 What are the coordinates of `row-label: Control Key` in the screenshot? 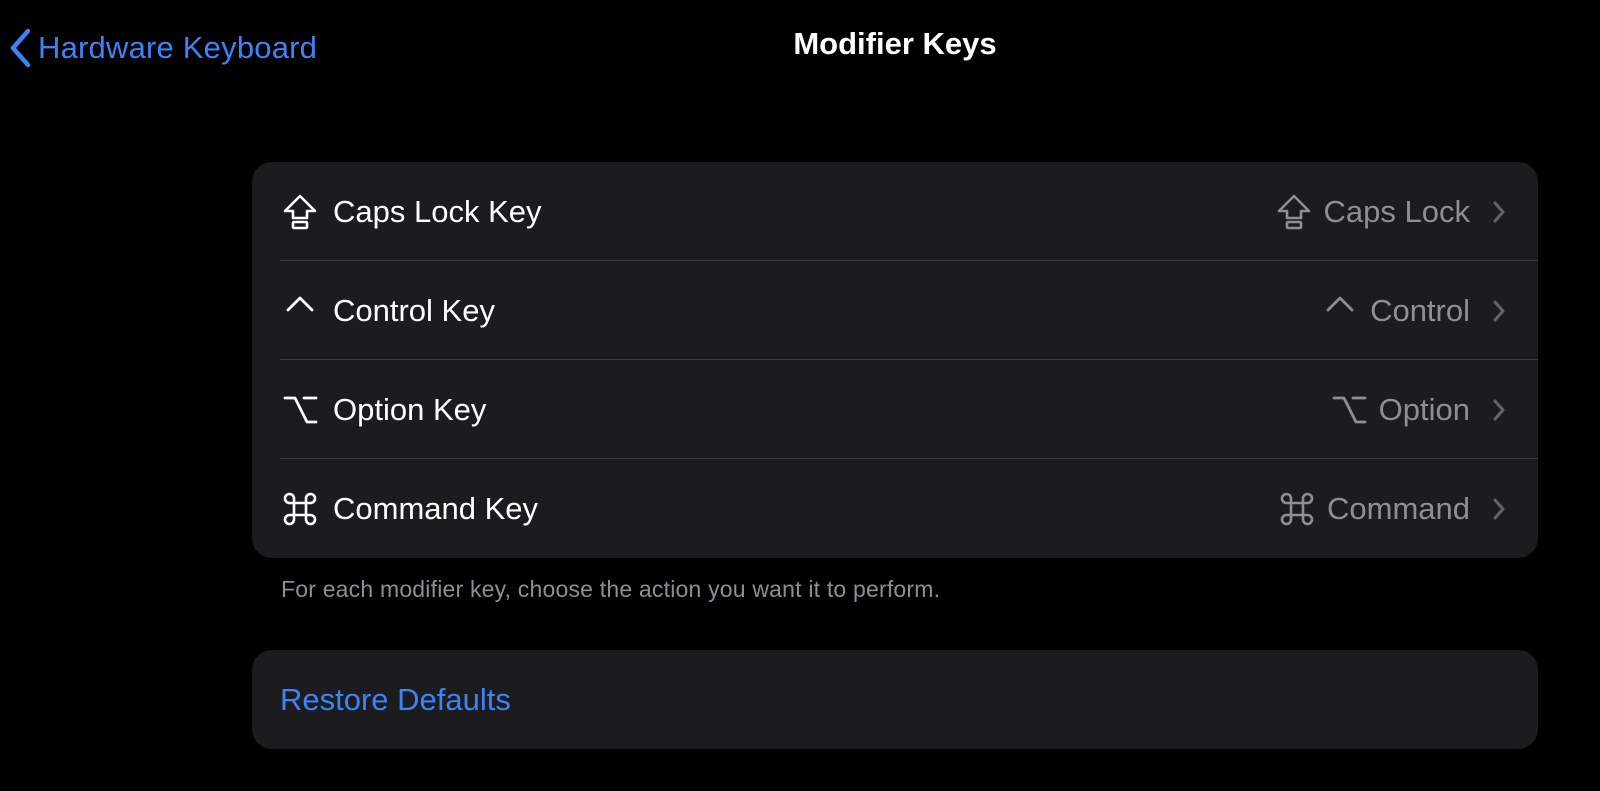 It's located at (414, 310).